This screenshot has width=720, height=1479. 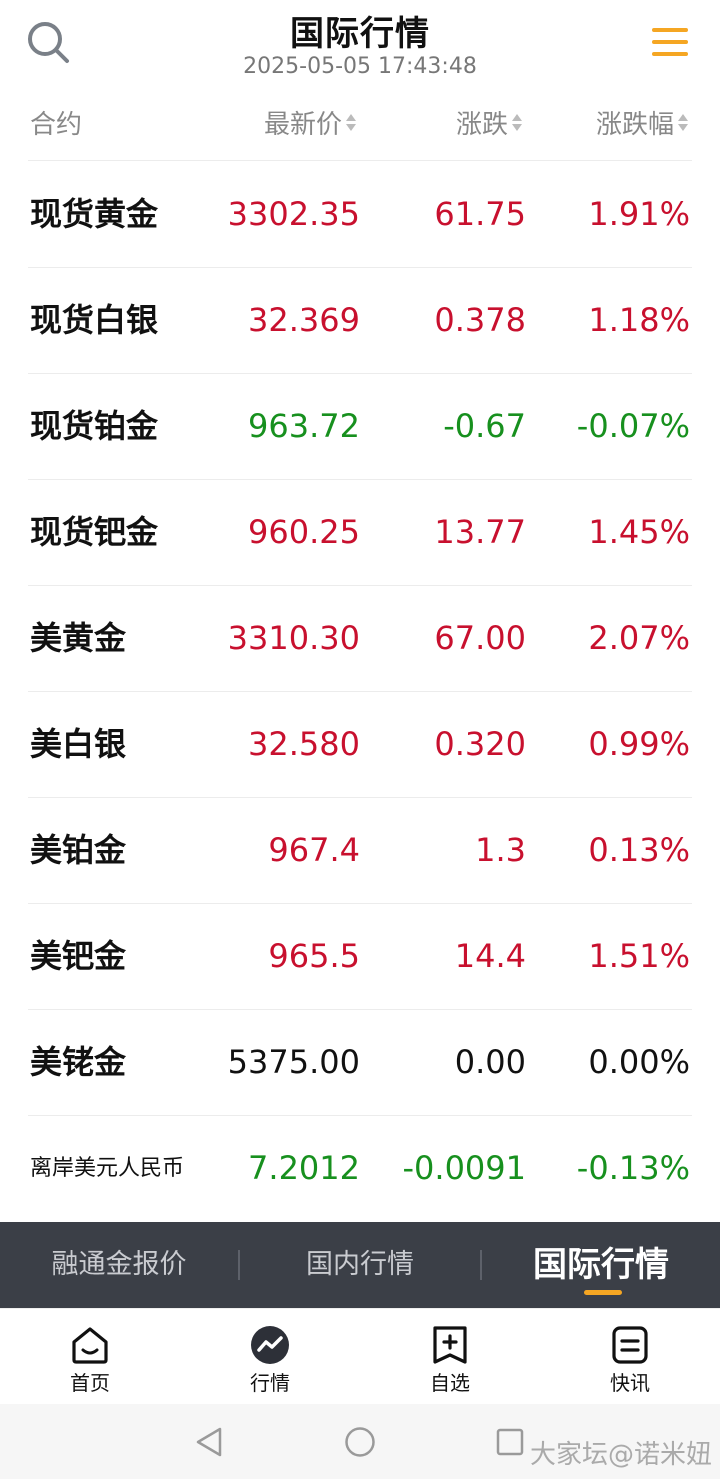 I want to click on price-change: -0.67, so click(x=484, y=426).